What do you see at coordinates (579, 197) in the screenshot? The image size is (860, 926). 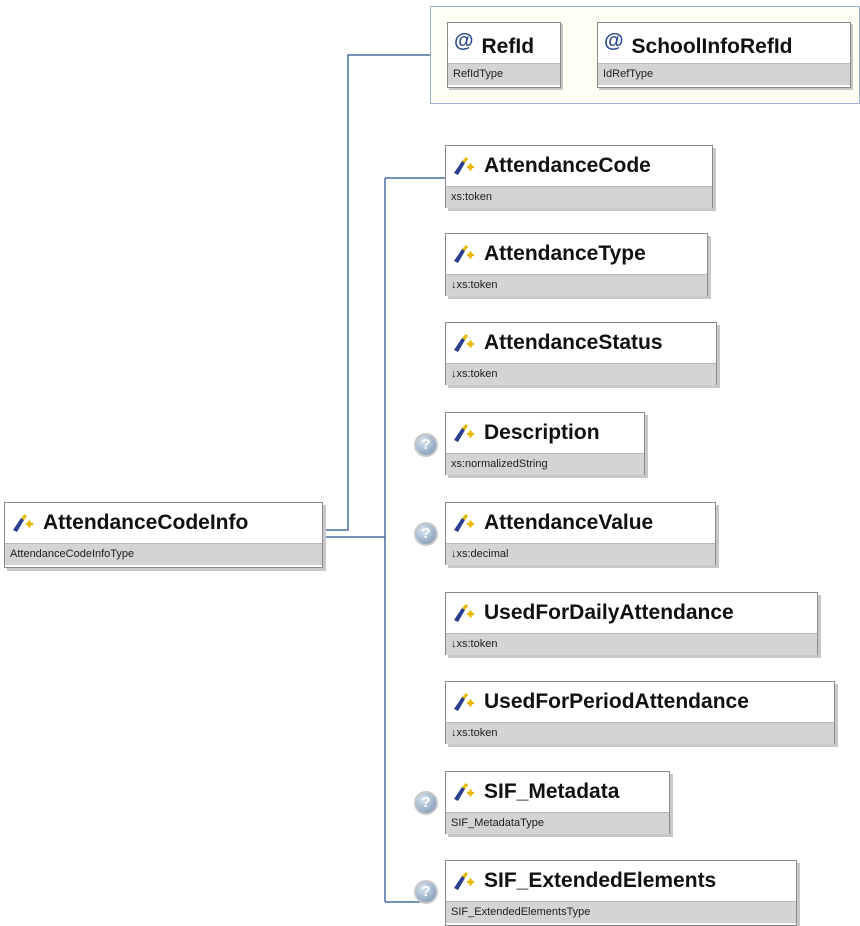 I see `element-type: xs:token` at bounding box center [579, 197].